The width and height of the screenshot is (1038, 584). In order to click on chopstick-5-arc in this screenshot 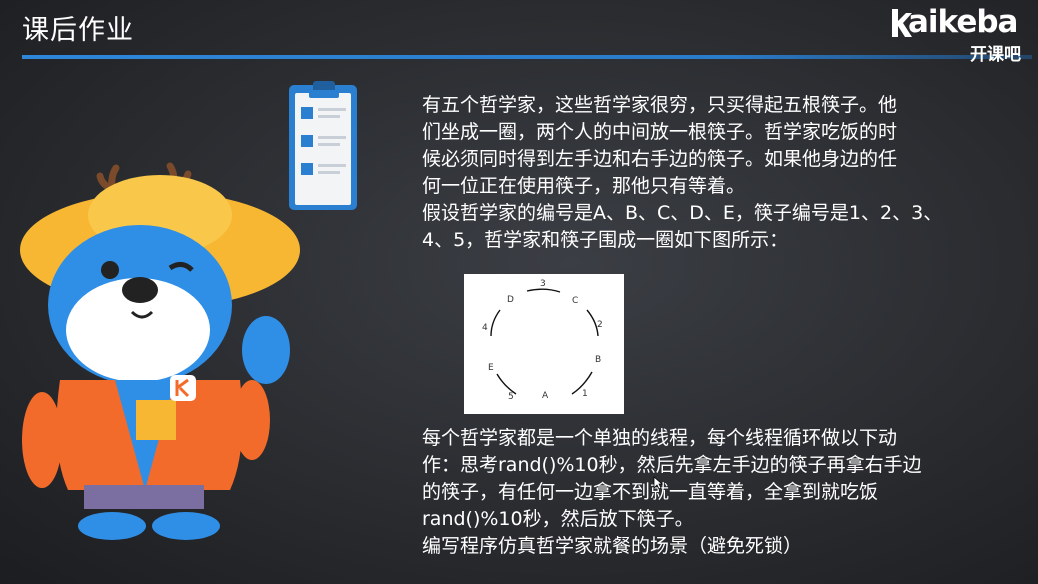, I will do `click(506, 384)`.